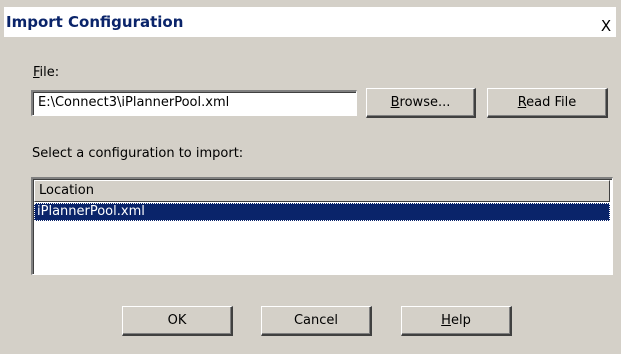 The width and height of the screenshot is (621, 354). I want to click on column-header-location: Location, so click(322, 191).